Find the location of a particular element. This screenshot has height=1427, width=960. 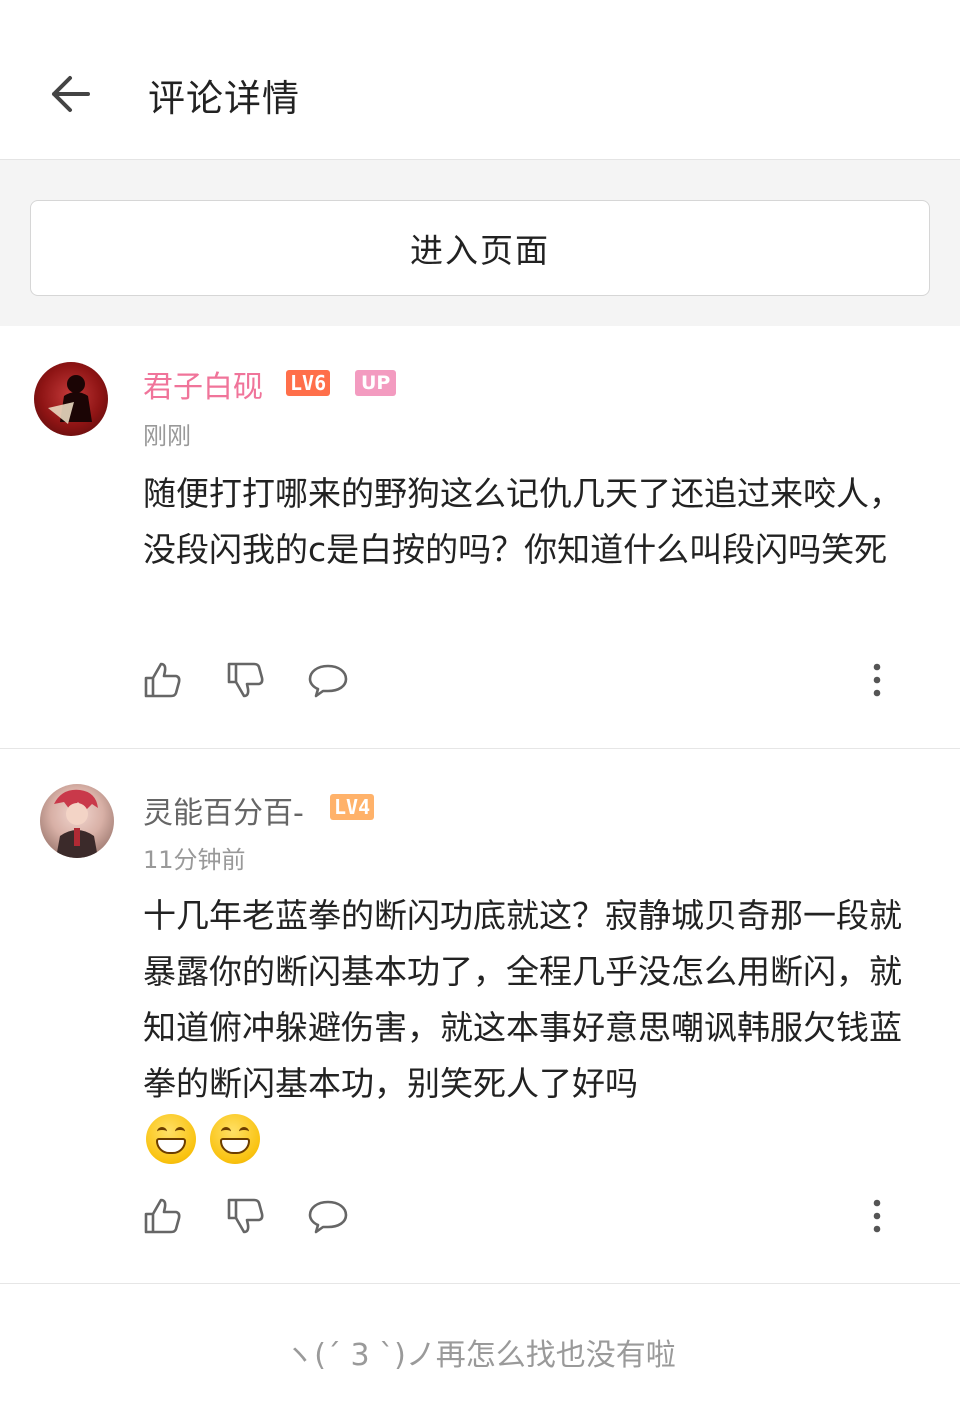

end-of-list-message: ヽ(ˊ 3 ˋ)ノ再怎么找也没有啦 is located at coordinates (480, 1355).